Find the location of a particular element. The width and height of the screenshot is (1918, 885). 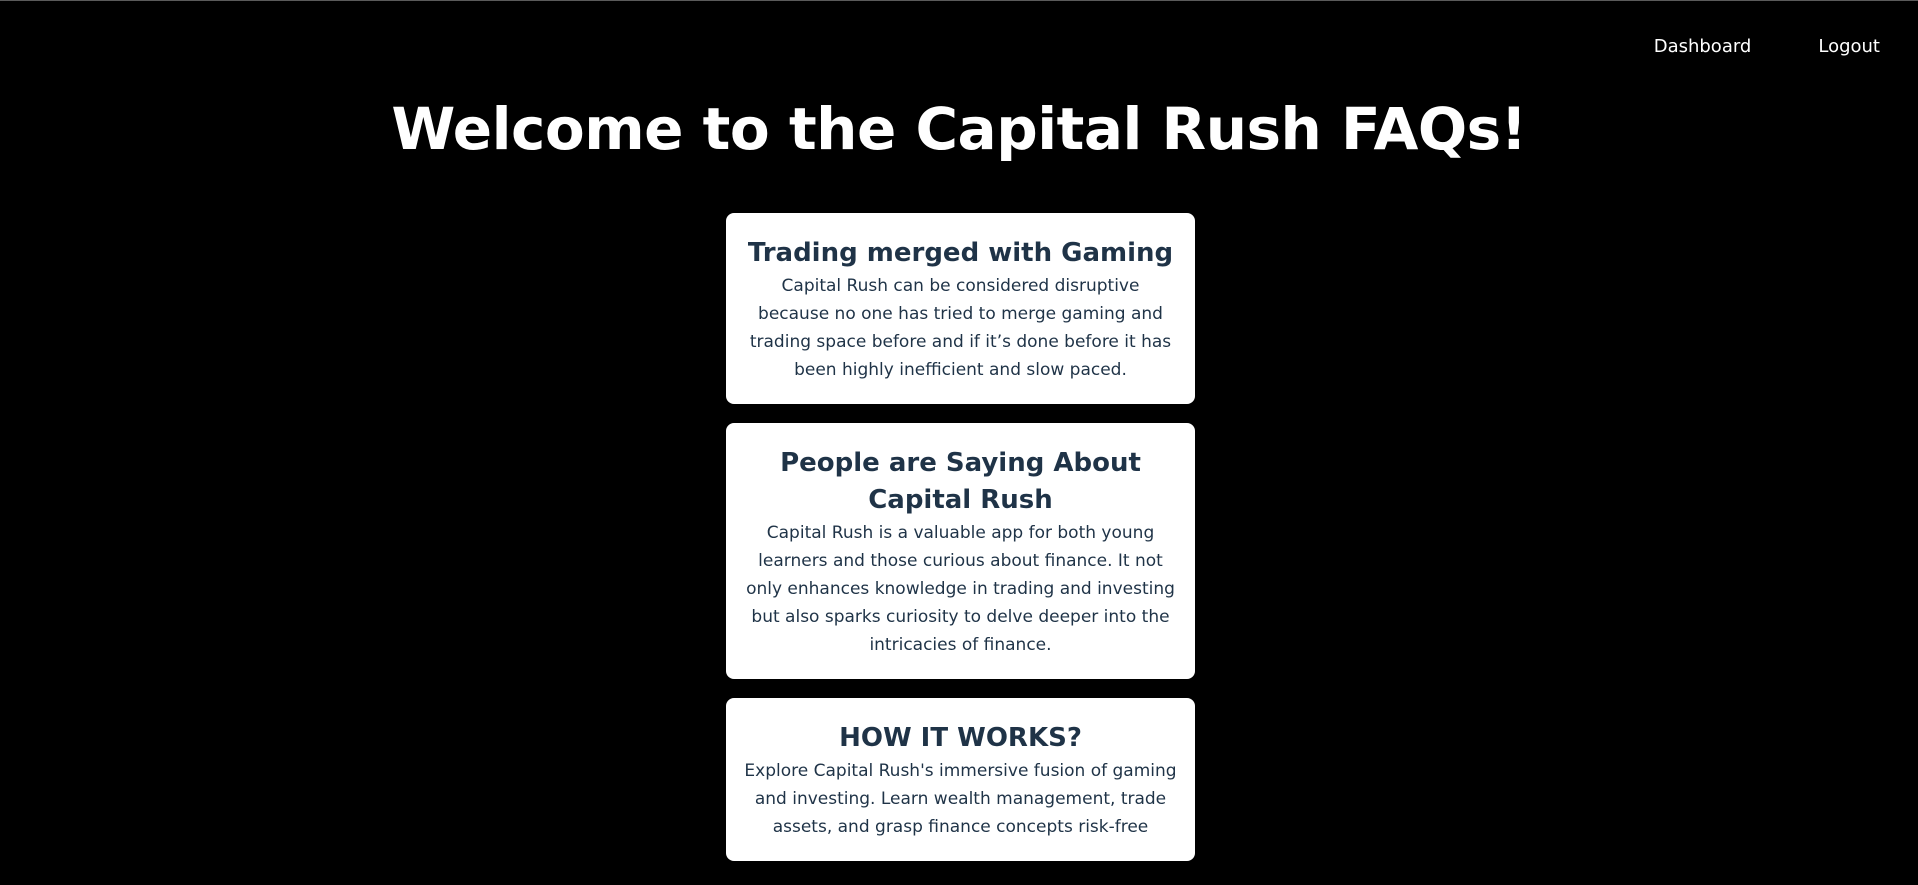

top-nav: Dashboard Logout is located at coordinates (1767, 47).